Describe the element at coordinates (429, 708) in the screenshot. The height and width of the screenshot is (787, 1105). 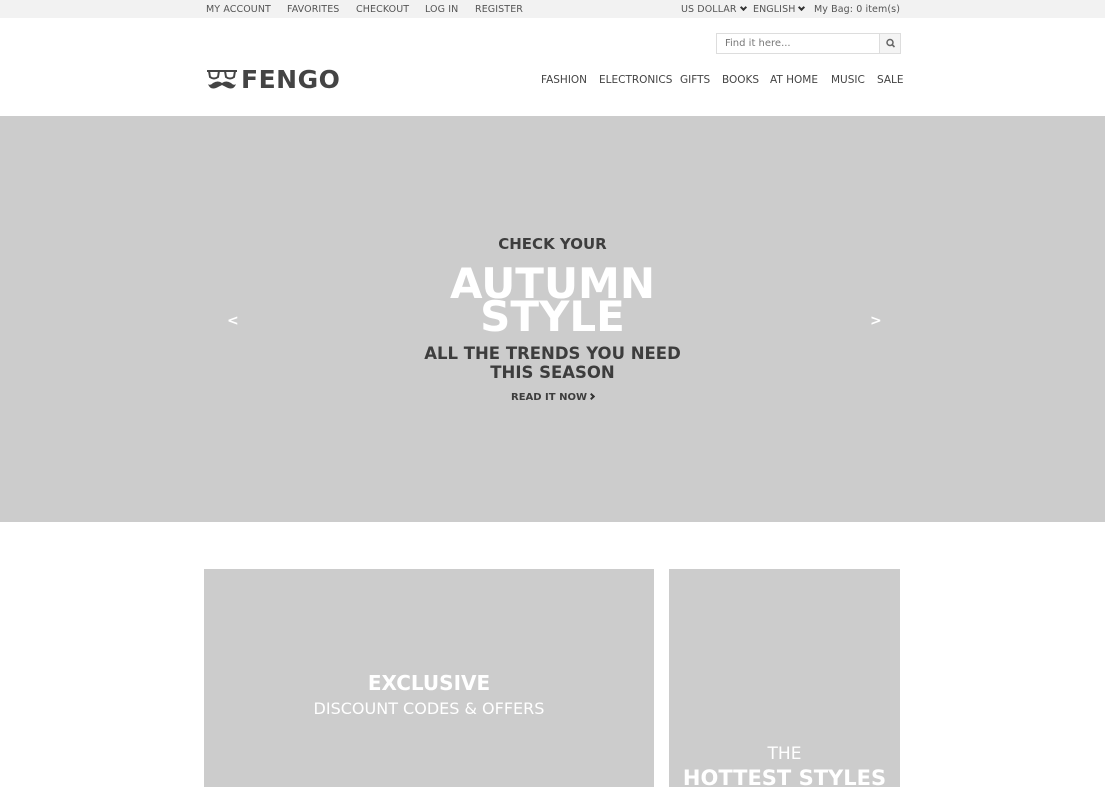
I see `promo-exclusive-subtitle: DISCOUNT CODES & OFFERS` at that location.